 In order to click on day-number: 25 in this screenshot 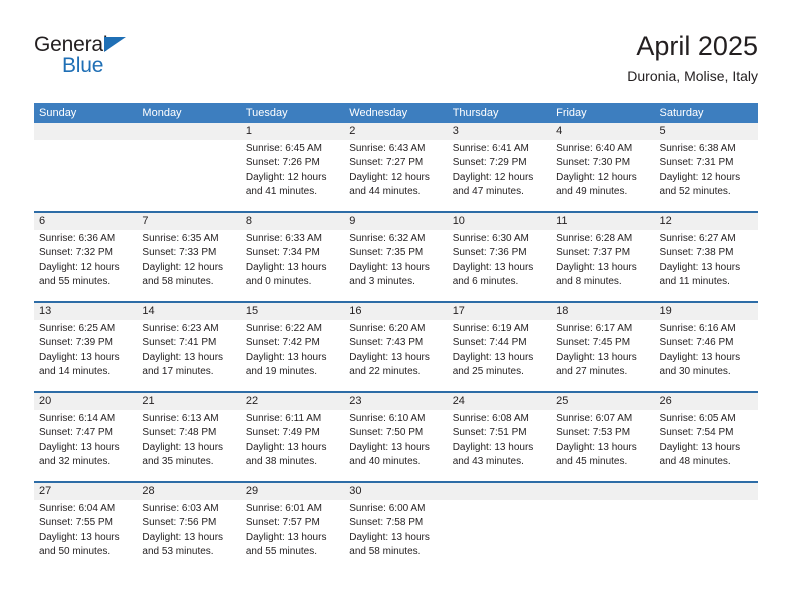, I will do `click(602, 401)`.